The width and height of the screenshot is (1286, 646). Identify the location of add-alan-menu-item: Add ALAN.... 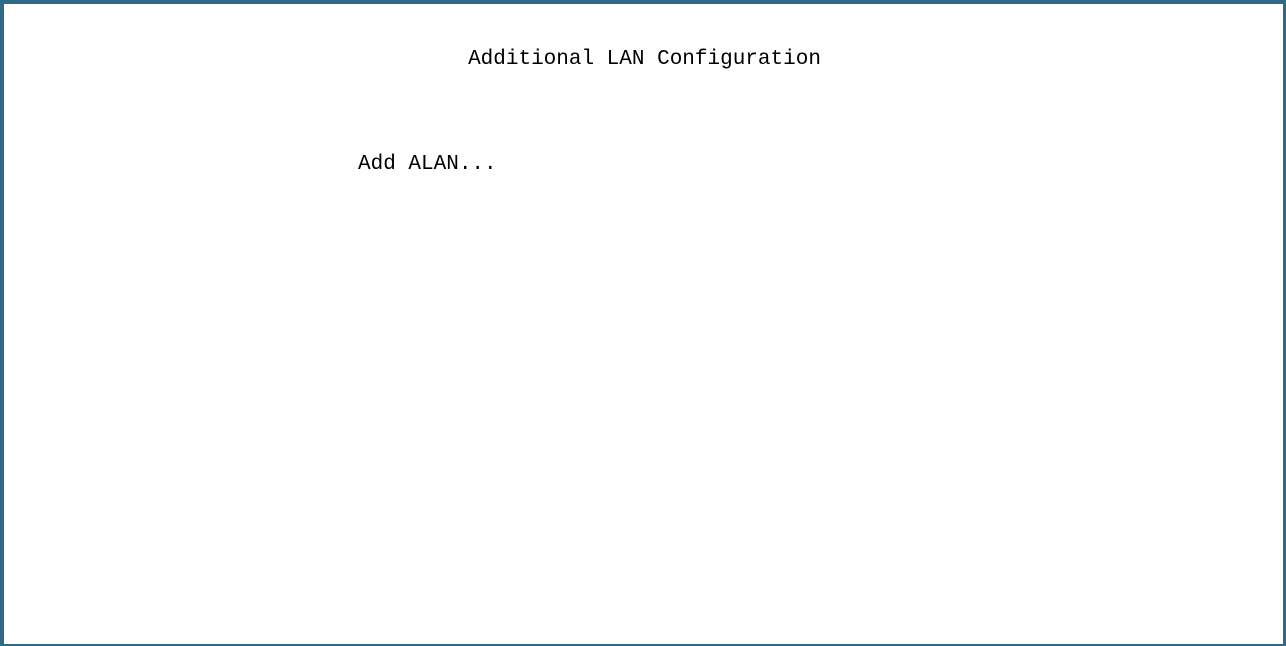
(427, 164).